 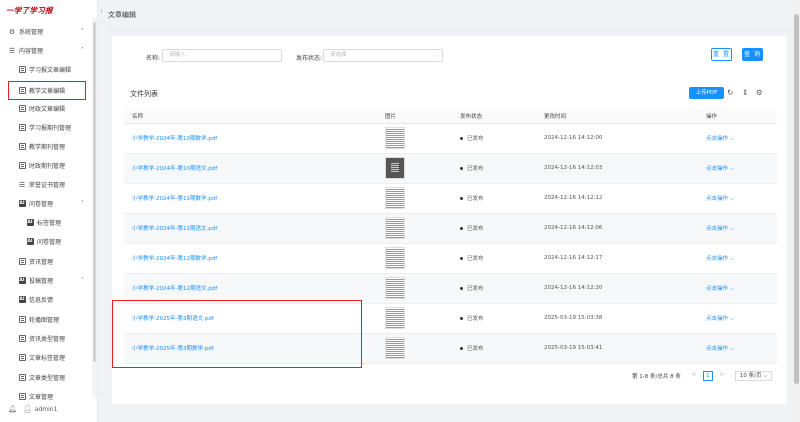 I want to click on sidebar-item-certificate: ☰ 荣誉证书管理, so click(x=46, y=184).